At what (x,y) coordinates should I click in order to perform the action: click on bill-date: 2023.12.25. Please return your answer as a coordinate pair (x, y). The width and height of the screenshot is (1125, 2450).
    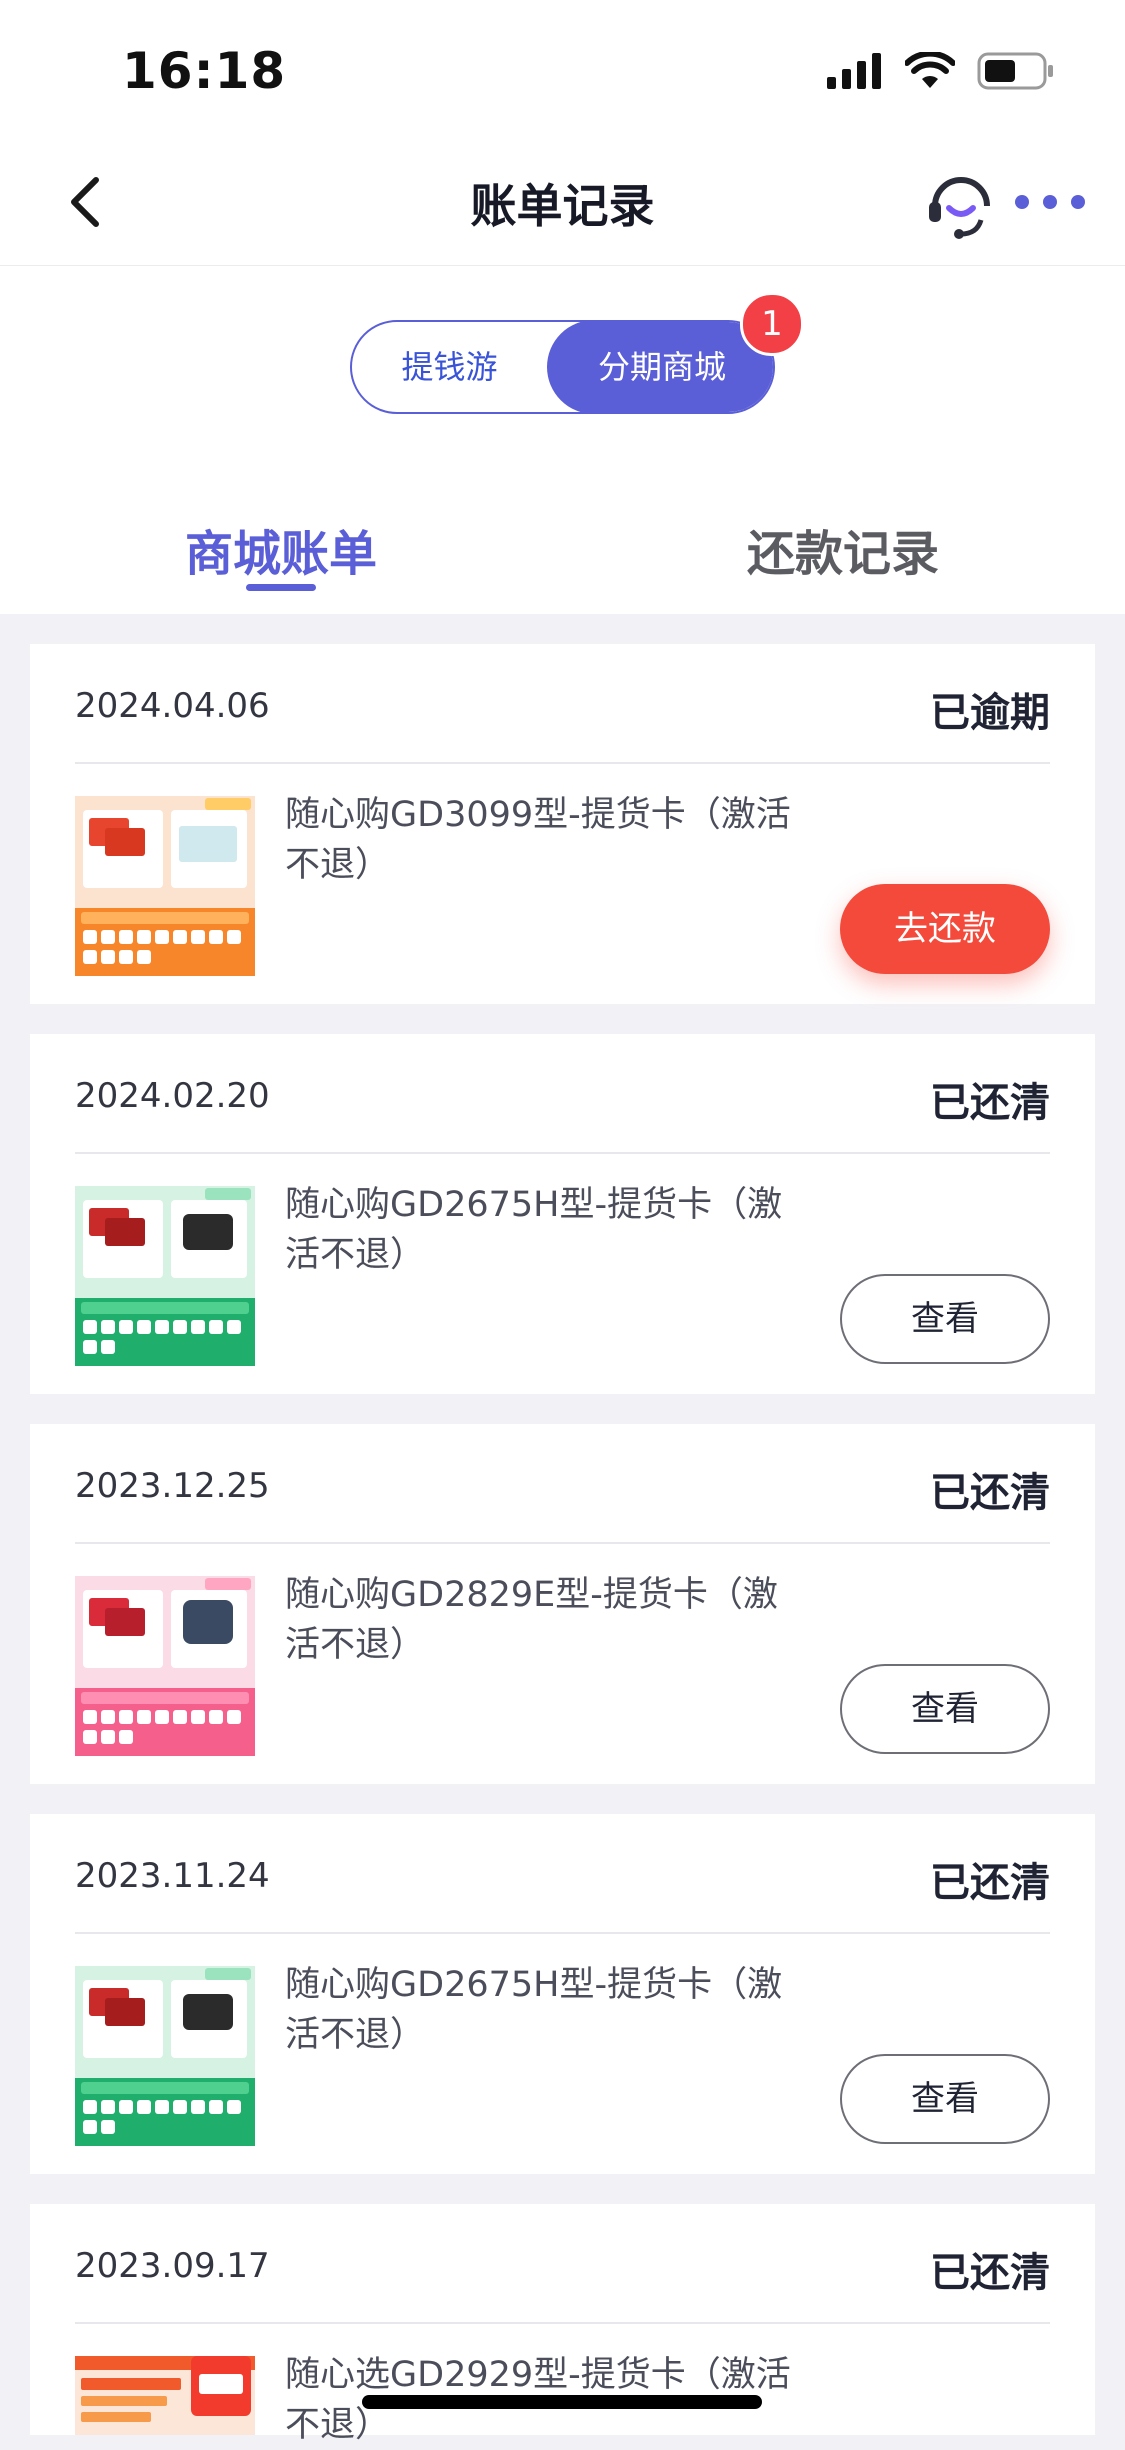
    Looking at the image, I should click on (172, 1486).